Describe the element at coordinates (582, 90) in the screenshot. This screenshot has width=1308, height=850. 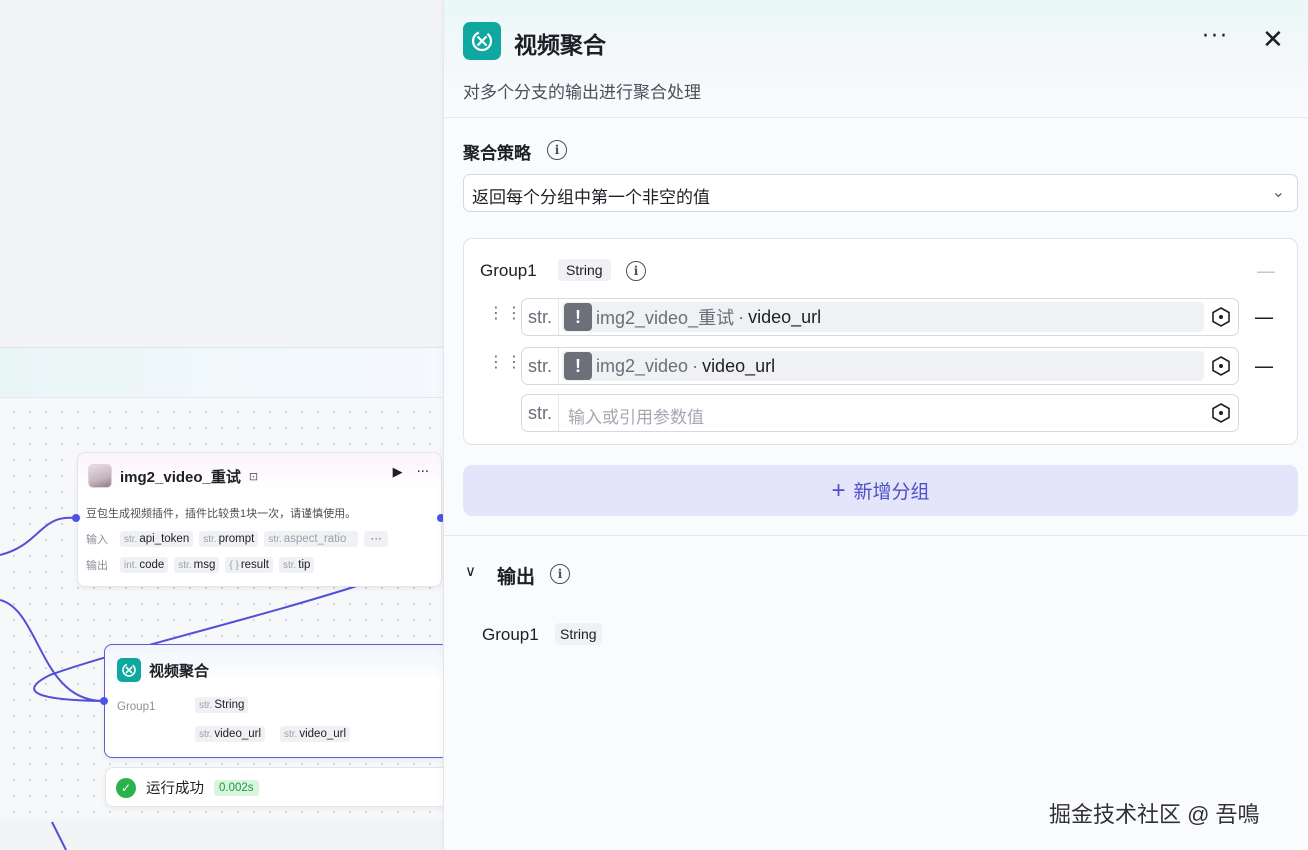
I see `panel-description: 对多个分支的输出进行聚合处理` at that location.